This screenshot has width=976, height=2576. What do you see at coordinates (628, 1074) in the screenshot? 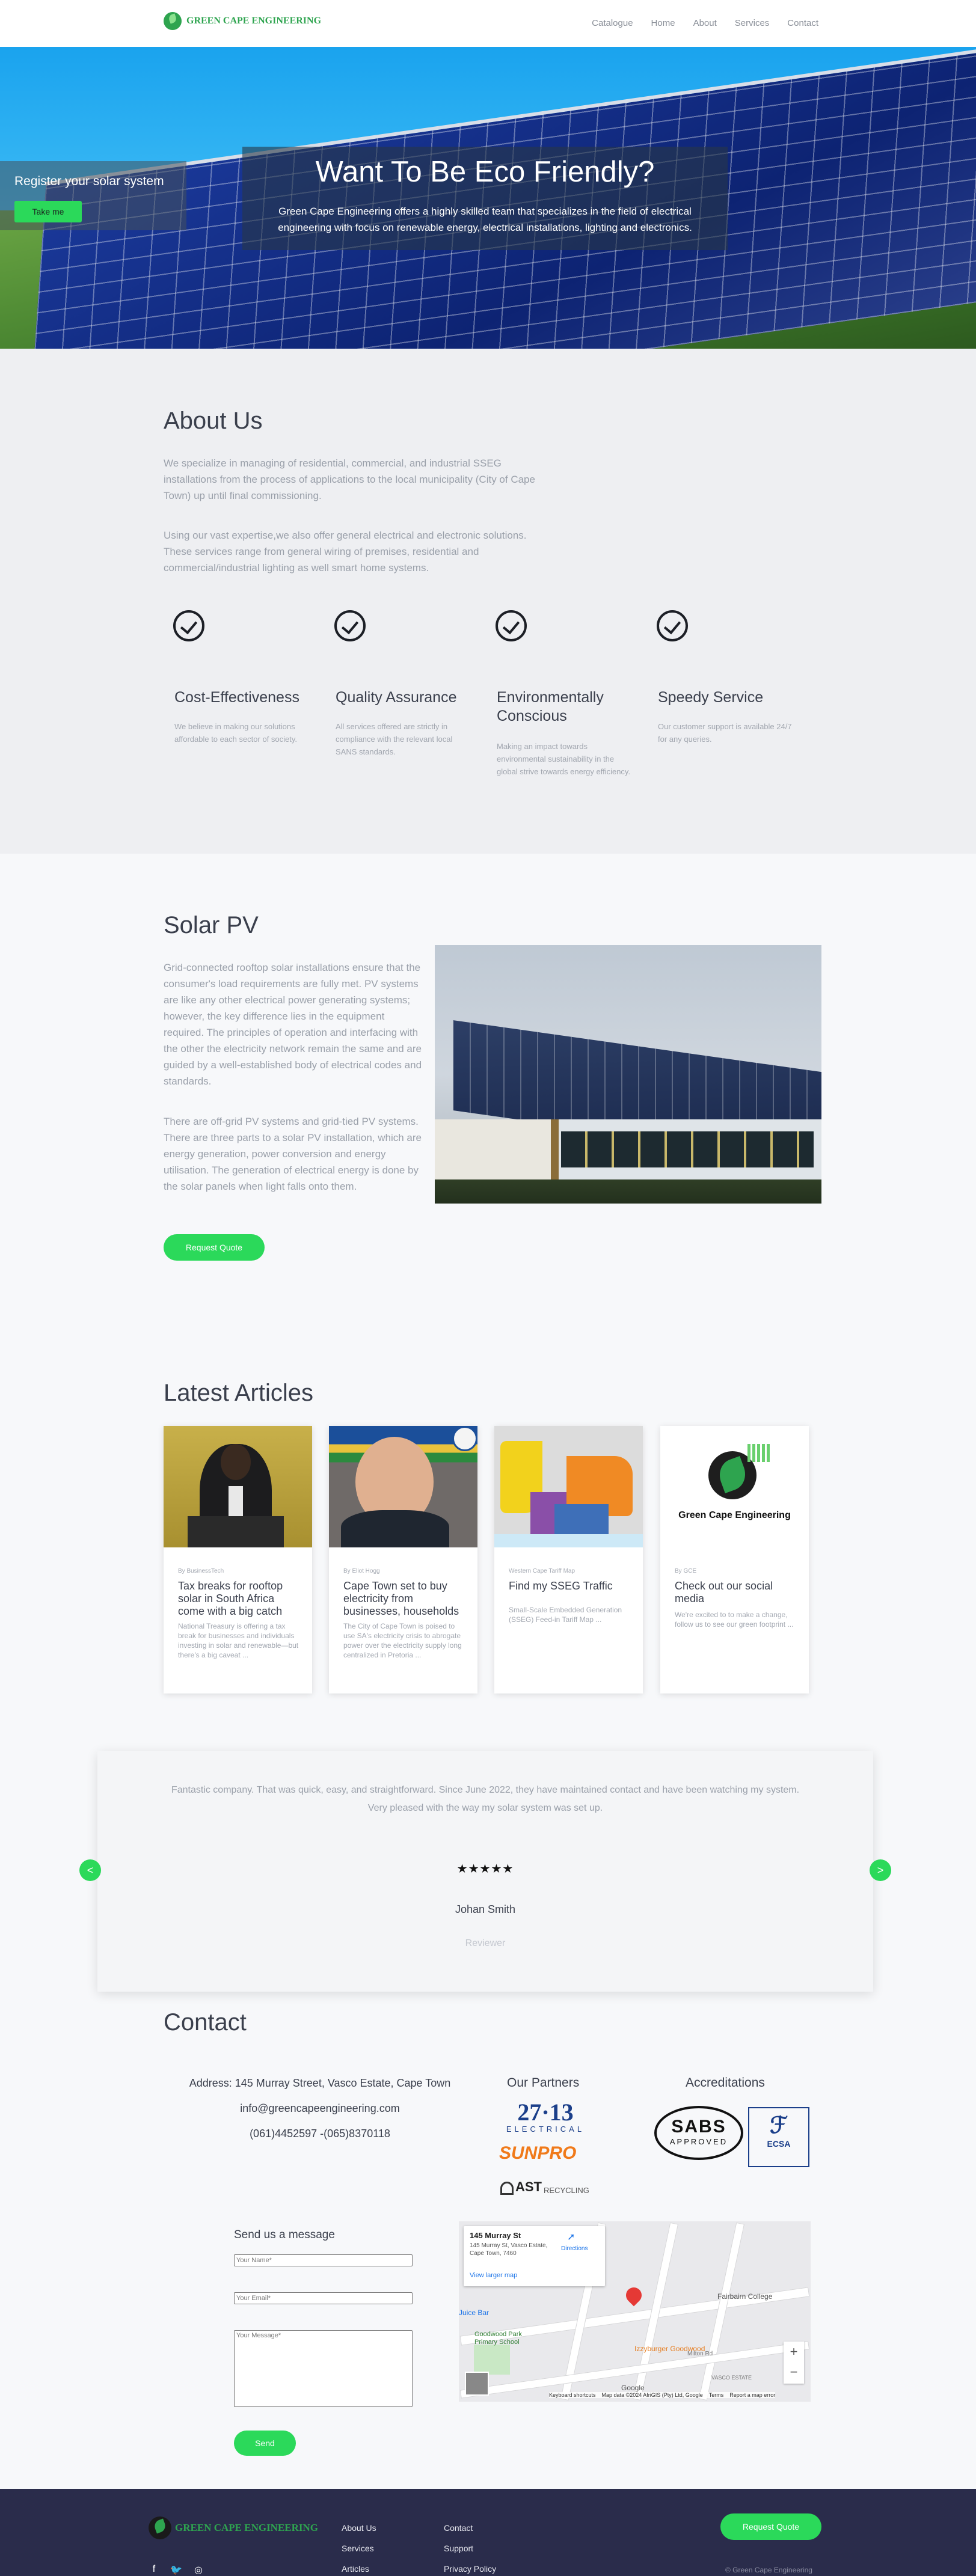
I see `solar-house-photo` at bounding box center [628, 1074].